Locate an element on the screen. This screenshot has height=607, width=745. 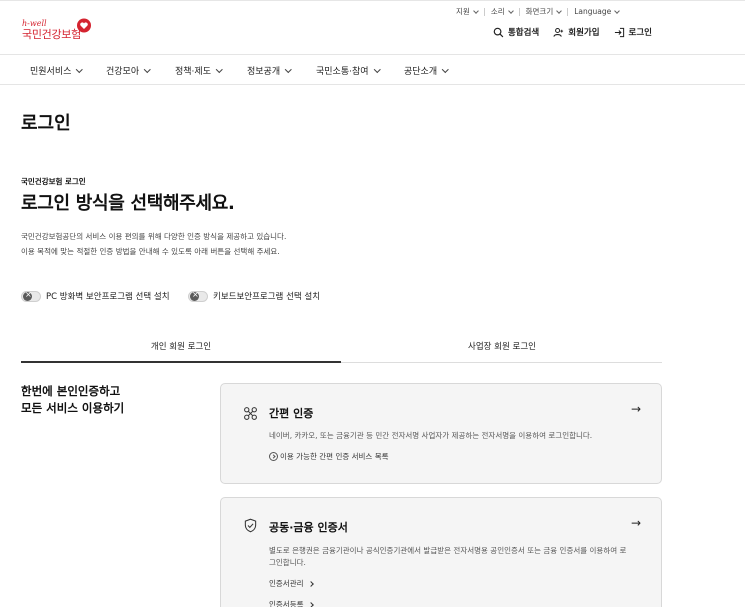
header-actions: 통합검색 회원가입 로그인 is located at coordinates (572, 32).